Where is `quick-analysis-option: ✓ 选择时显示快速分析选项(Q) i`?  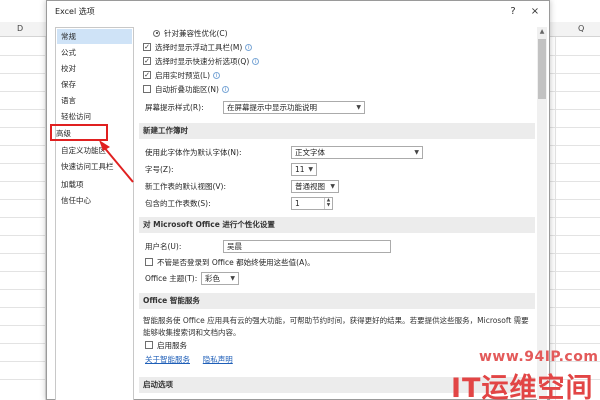 quick-analysis-option: ✓ 选择时显示快速分析选项(Q) i is located at coordinates (201, 61).